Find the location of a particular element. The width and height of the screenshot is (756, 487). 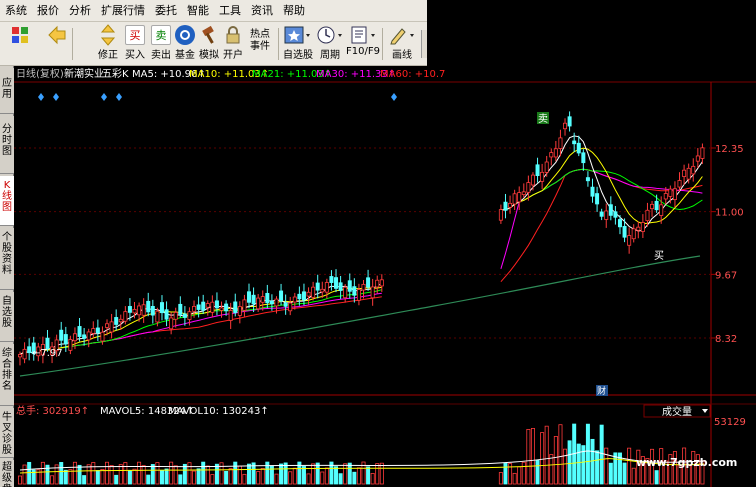

back-button is located at coordinates (56, 44).